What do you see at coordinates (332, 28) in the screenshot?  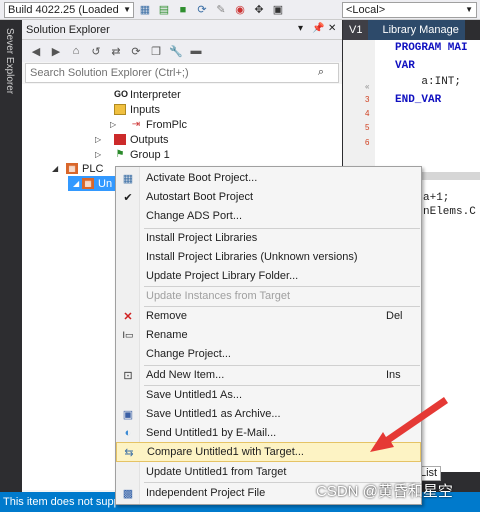 I see `close-icon: ✕` at bounding box center [332, 28].